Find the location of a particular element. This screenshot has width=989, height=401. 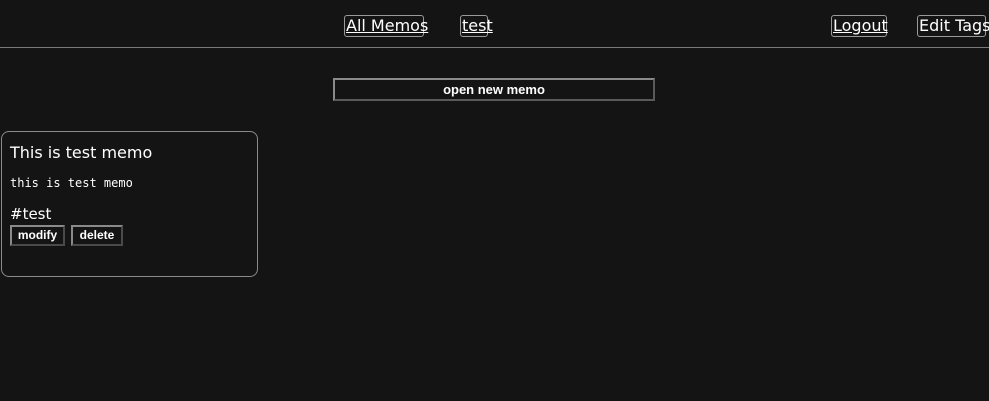

memo-tag: #test is located at coordinates (30, 214).